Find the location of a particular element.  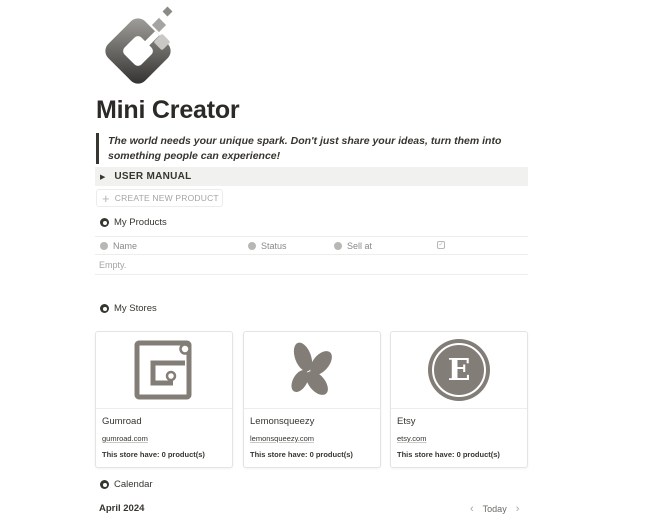

create-new-product-button: + CREATE NEW PRODUCT is located at coordinates (159, 198).